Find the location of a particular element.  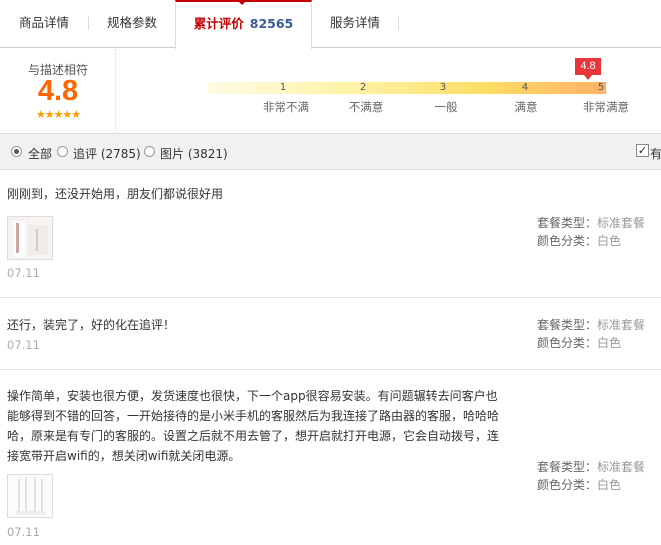

tab-reviews: 累计评价 82565 is located at coordinates (243, 24).